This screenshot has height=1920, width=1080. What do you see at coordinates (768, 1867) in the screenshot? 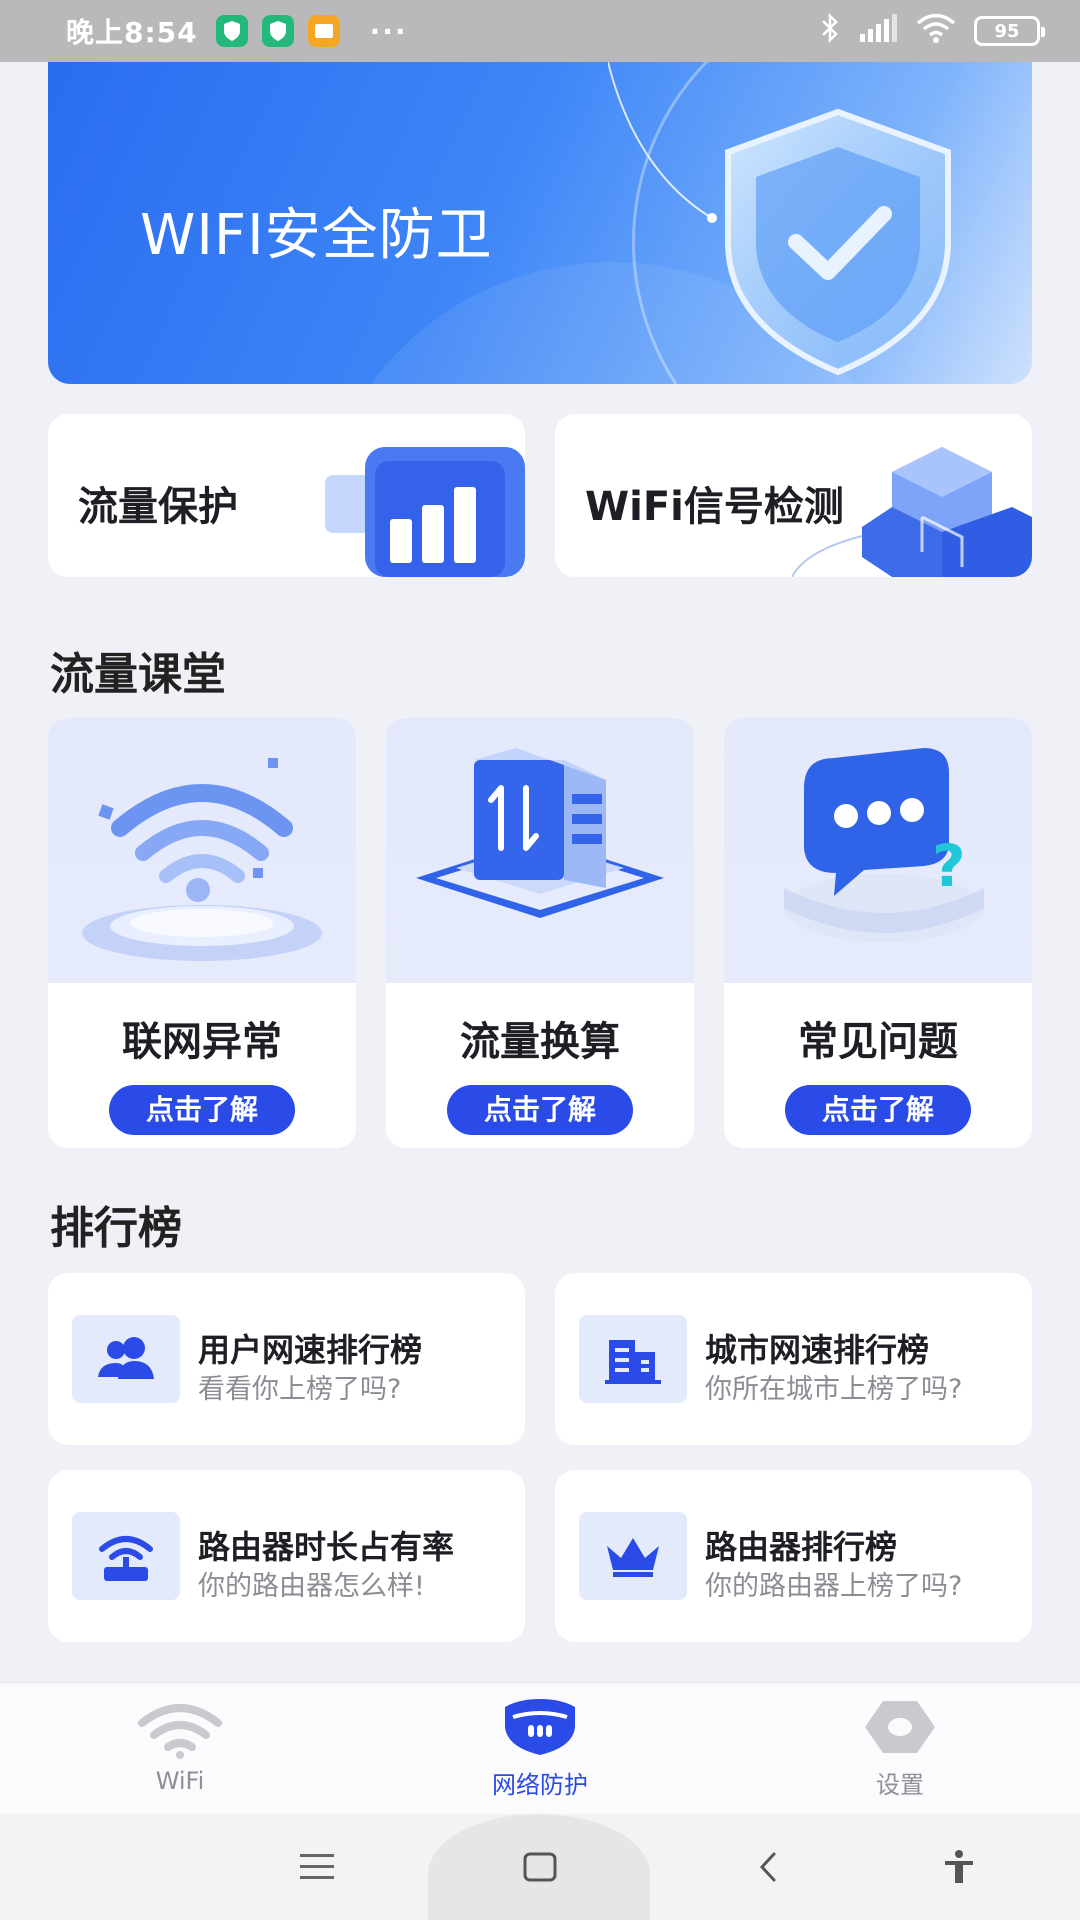
I see `back-icon` at bounding box center [768, 1867].